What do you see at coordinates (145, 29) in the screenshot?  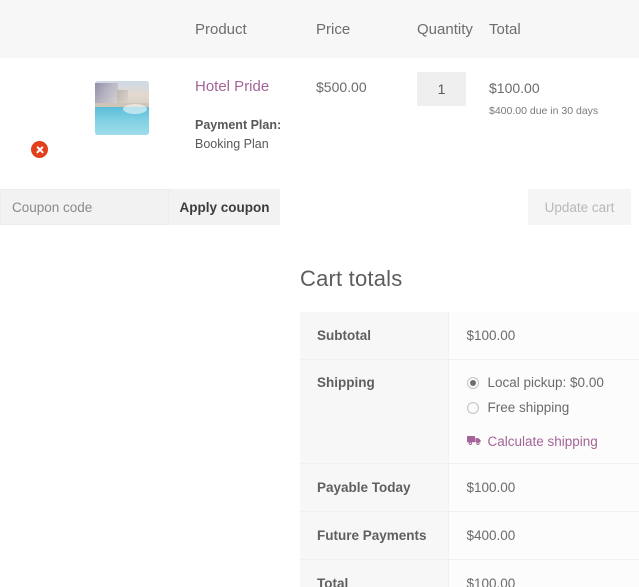 I see `header-thumbnail-spacer` at bounding box center [145, 29].